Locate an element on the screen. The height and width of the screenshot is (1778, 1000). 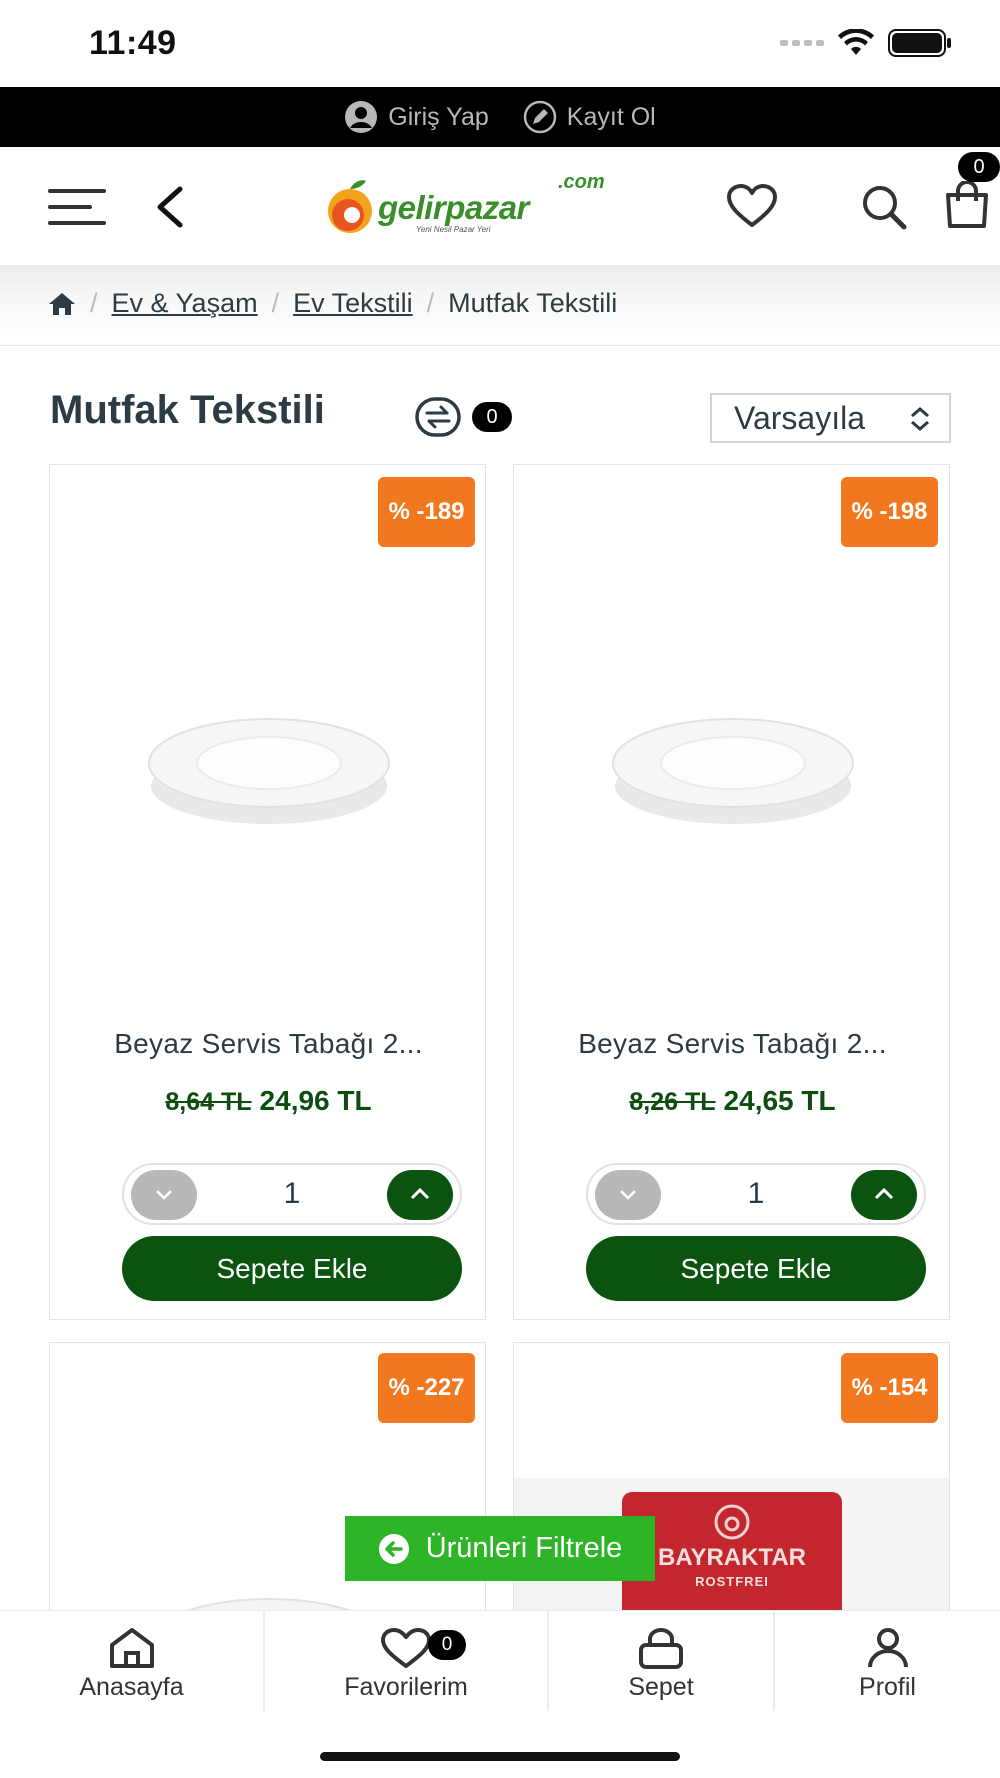
login-link: Giriş Yap is located at coordinates (416, 117).